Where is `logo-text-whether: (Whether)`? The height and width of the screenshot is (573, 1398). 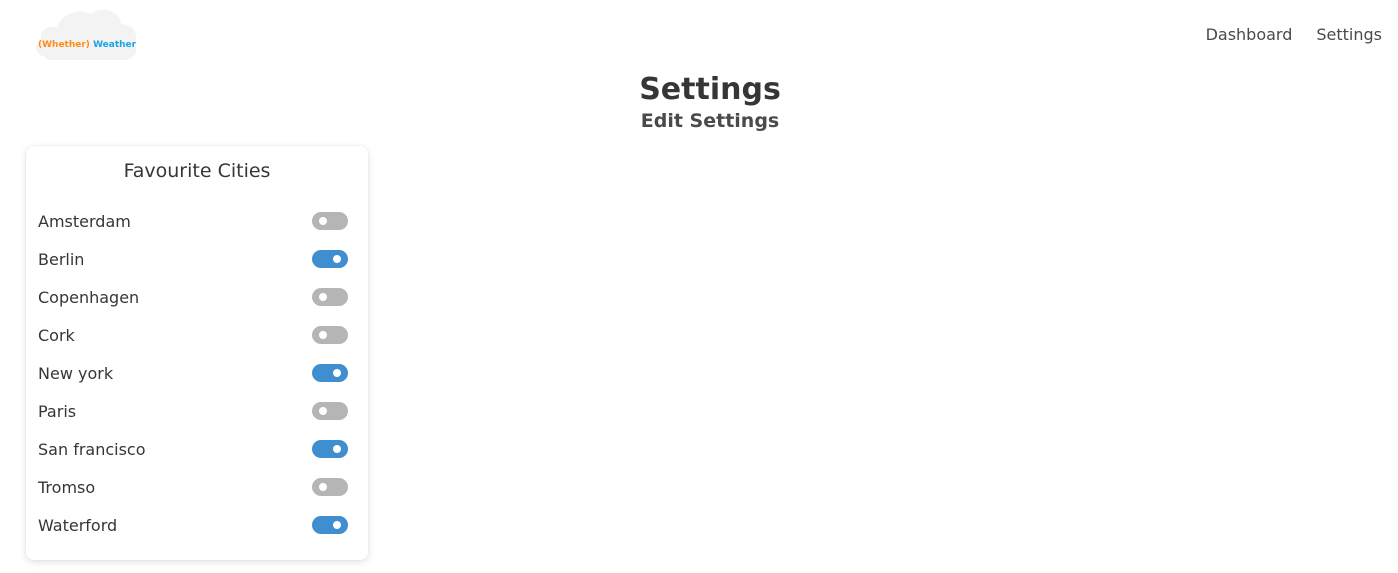 logo-text-whether: (Whether) is located at coordinates (64, 45).